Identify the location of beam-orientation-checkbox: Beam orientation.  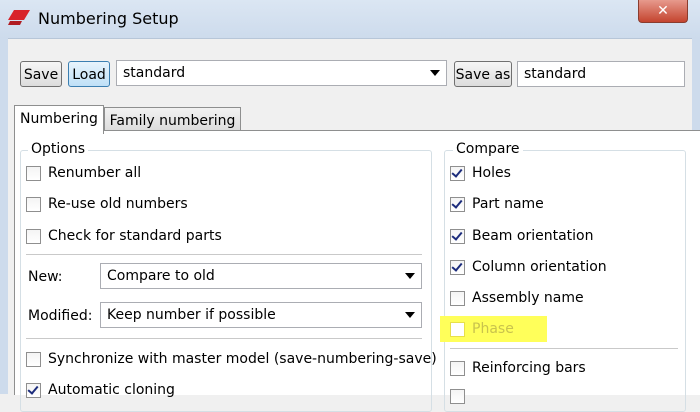
(521, 236).